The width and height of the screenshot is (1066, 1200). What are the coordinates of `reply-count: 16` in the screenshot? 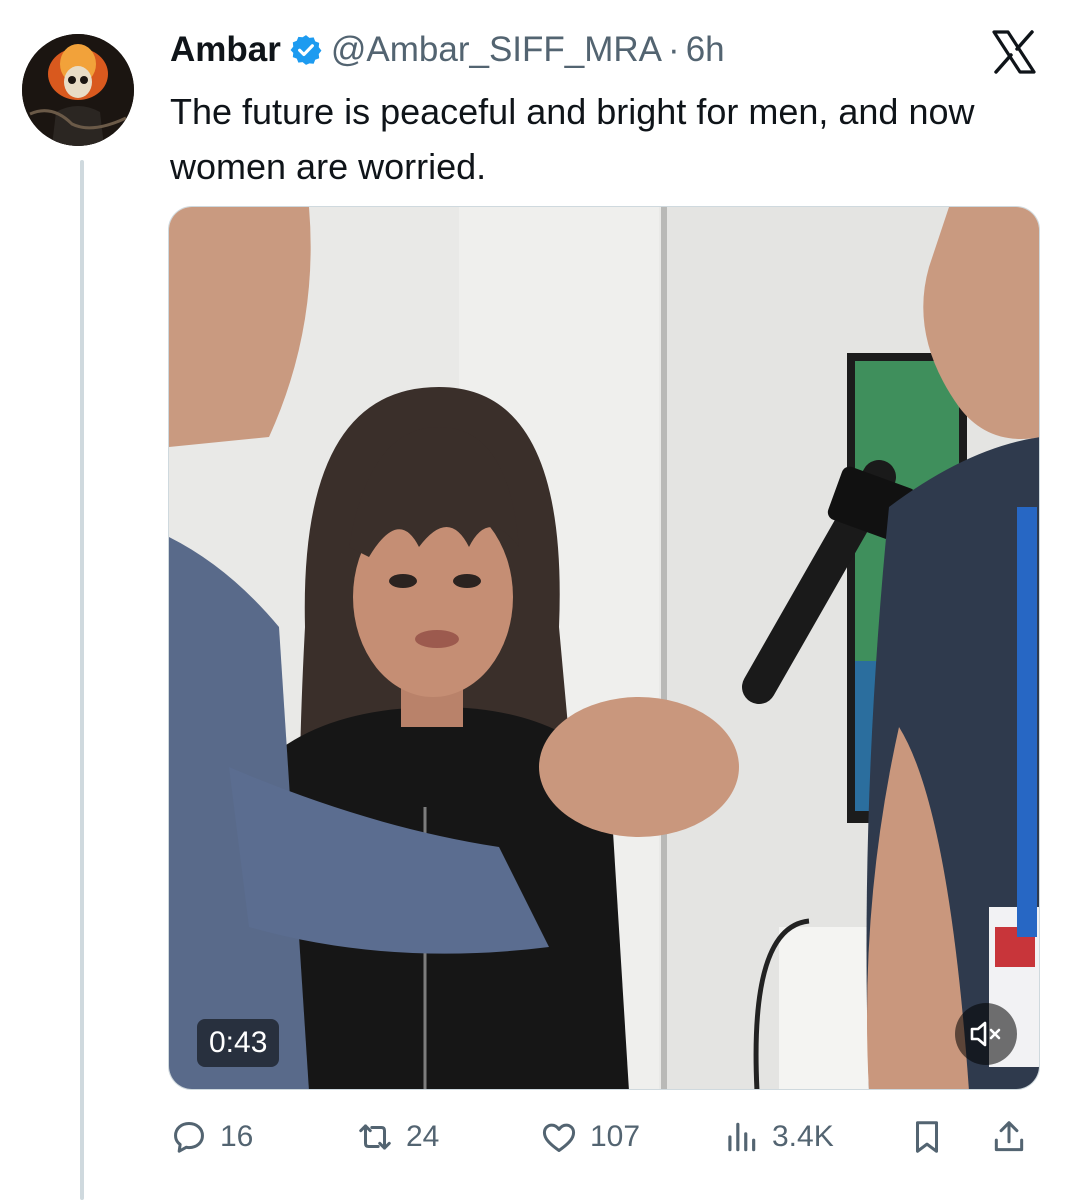 It's located at (237, 1136).